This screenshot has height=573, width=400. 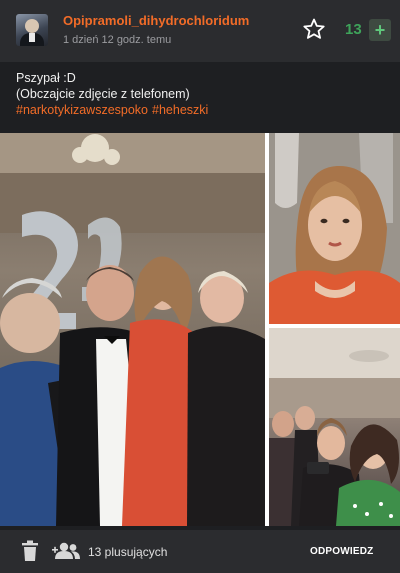 What do you see at coordinates (67, 551) in the screenshot?
I see `people-icon` at bounding box center [67, 551].